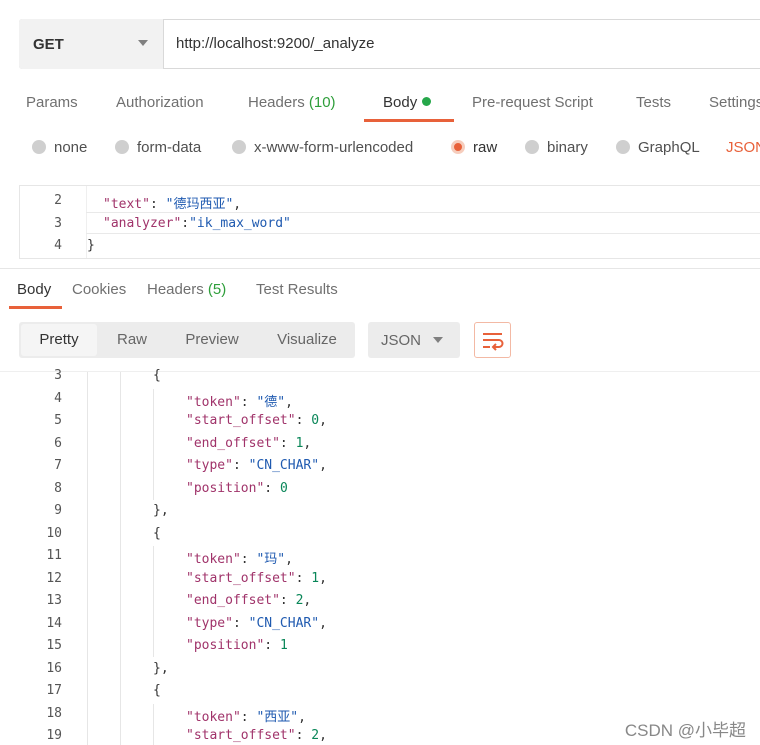 The image size is (760, 745). Describe the element at coordinates (401, 340) in the screenshot. I see `format-label: JSON` at that location.